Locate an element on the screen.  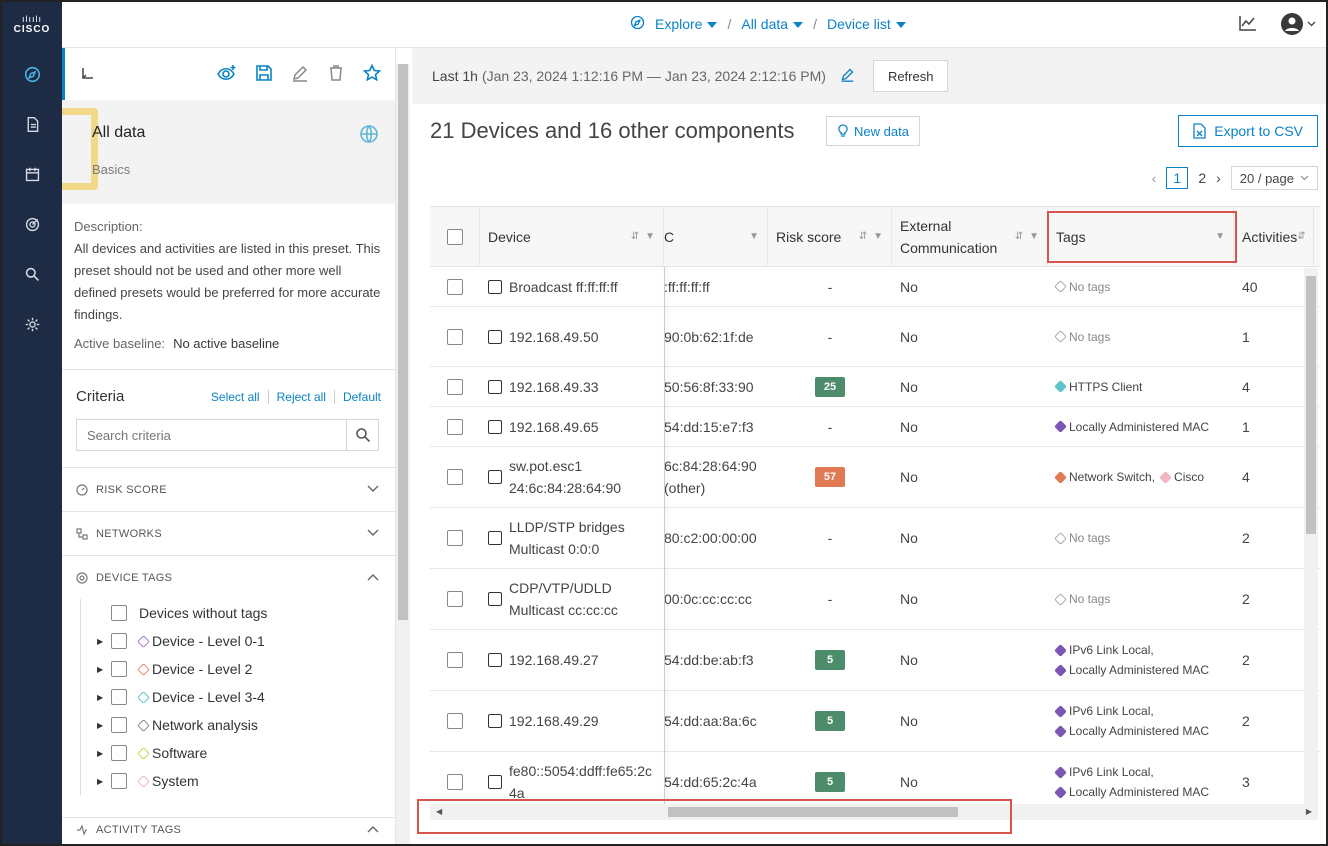
column-device: Device ⇵ ▼ is located at coordinates (572, 236).